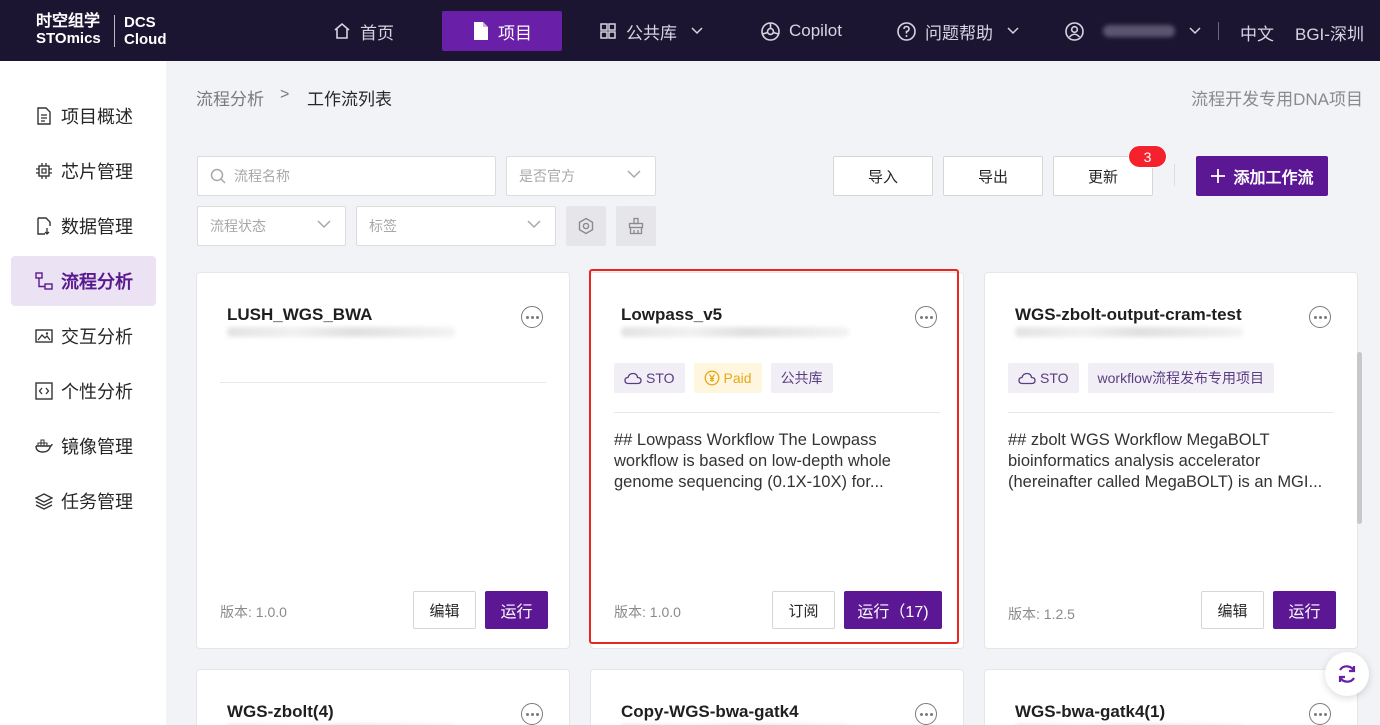 The width and height of the screenshot is (1380, 725). I want to click on tag-paid: Paid, so click(727, 378).